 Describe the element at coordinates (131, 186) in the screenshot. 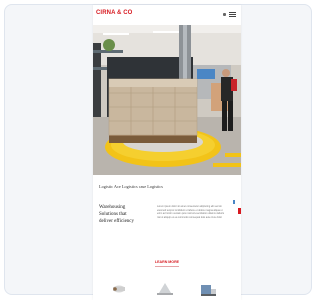

I see `intro-text: Logistic Ace Logistics case Logistics` at that location.